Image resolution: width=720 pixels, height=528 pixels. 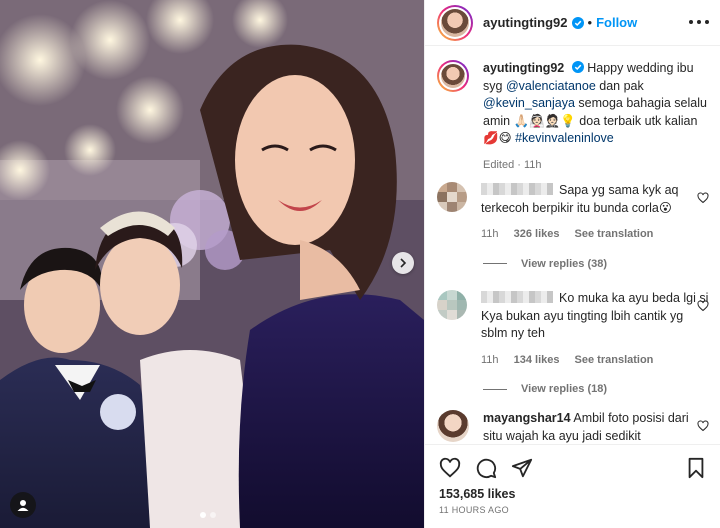 I want to click on commenter-username: mayangshar14, so click(x=527, y=418).